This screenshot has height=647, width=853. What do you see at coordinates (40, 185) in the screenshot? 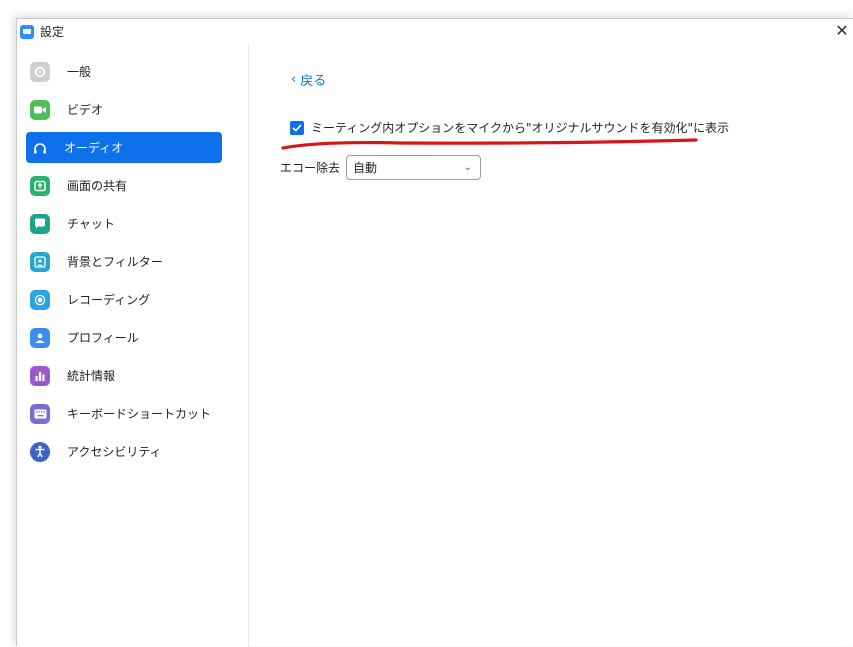
I see `share-screen-icon` at bounding box center [40, 185].